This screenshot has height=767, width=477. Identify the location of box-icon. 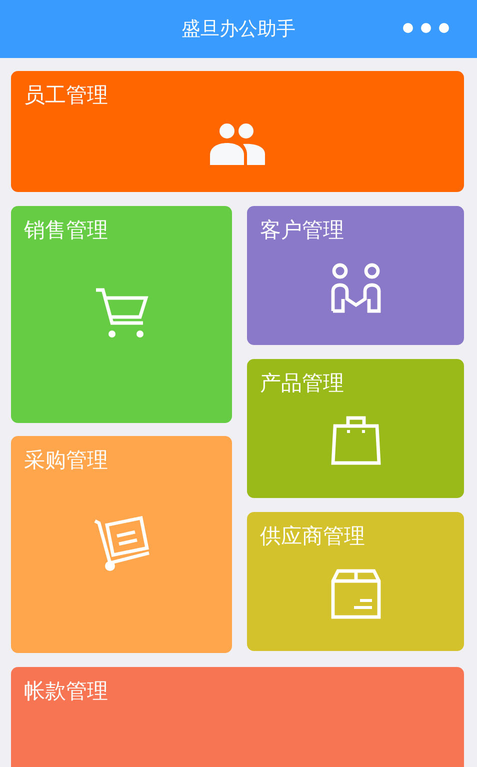
(355, 593).